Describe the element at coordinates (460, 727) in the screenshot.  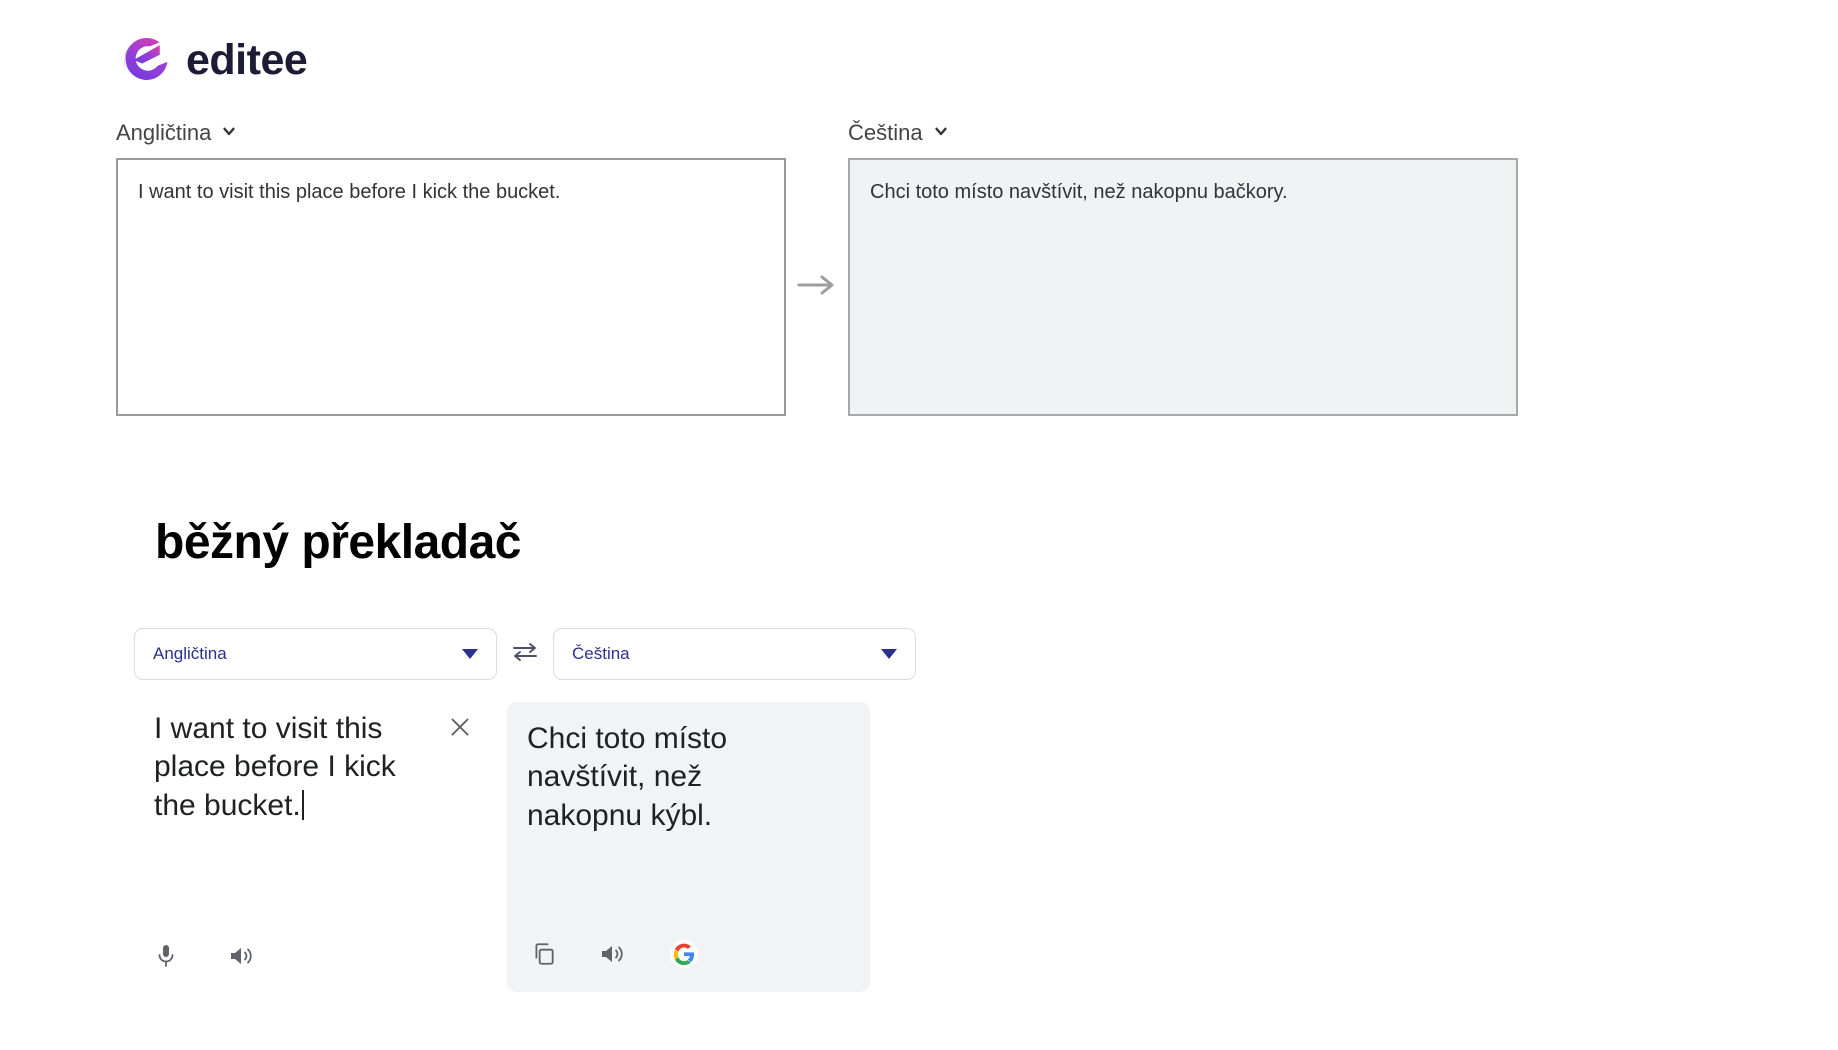
I see `google-clear-button` at that location.